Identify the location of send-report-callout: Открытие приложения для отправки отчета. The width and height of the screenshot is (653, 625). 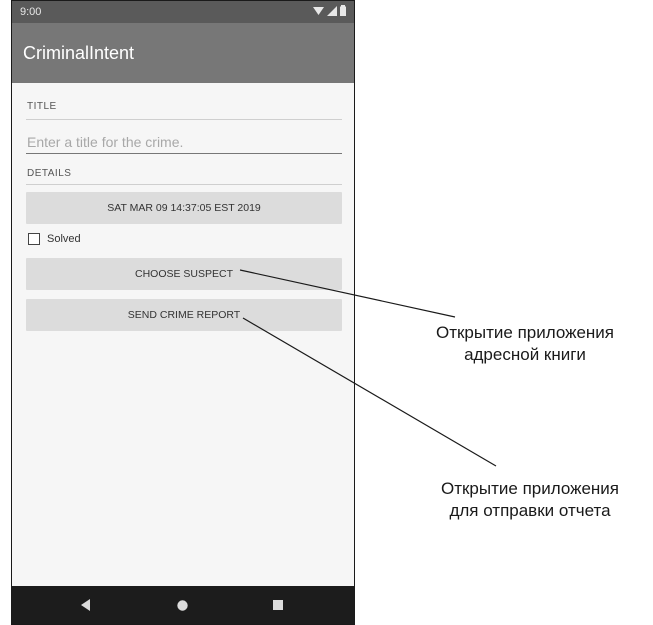
(529, 500).